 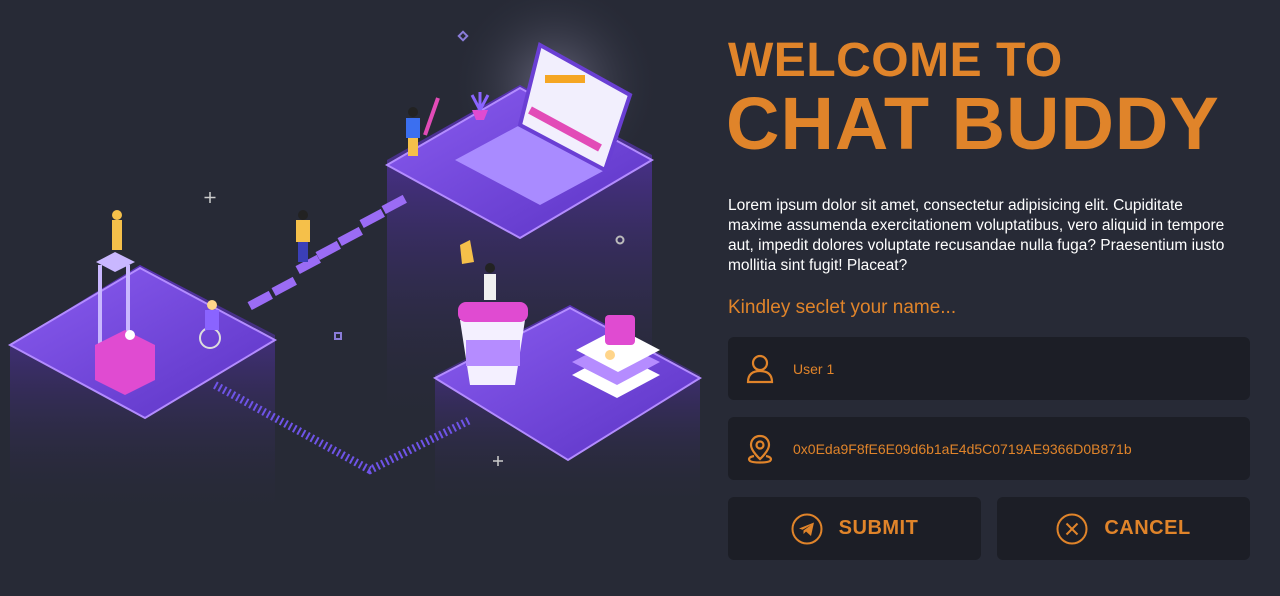 What do you see at coordinates (989, 528) in the screenshot?
I see `action-buttons: SUBMIT CANCEL` at bounding box center [989, 528].